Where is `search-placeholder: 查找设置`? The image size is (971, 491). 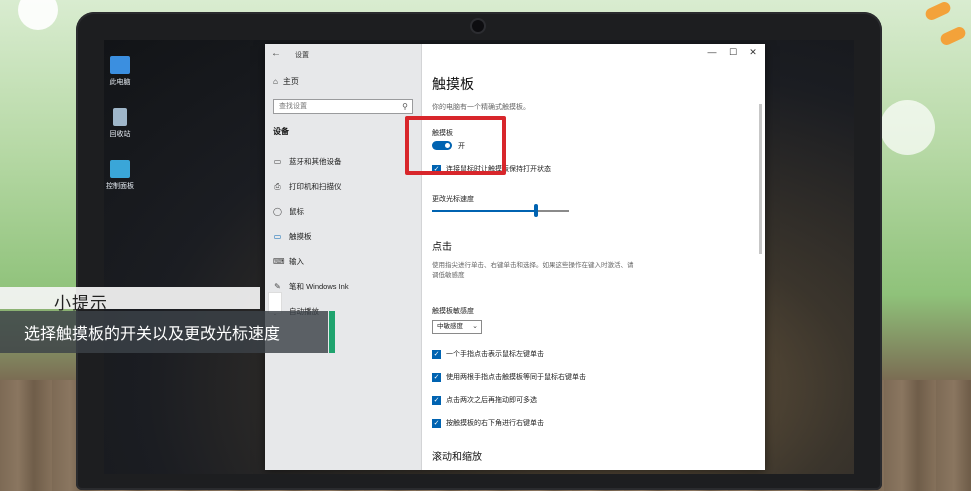 search-placeholder: 查找设置 is located at coordinates (293, 106).